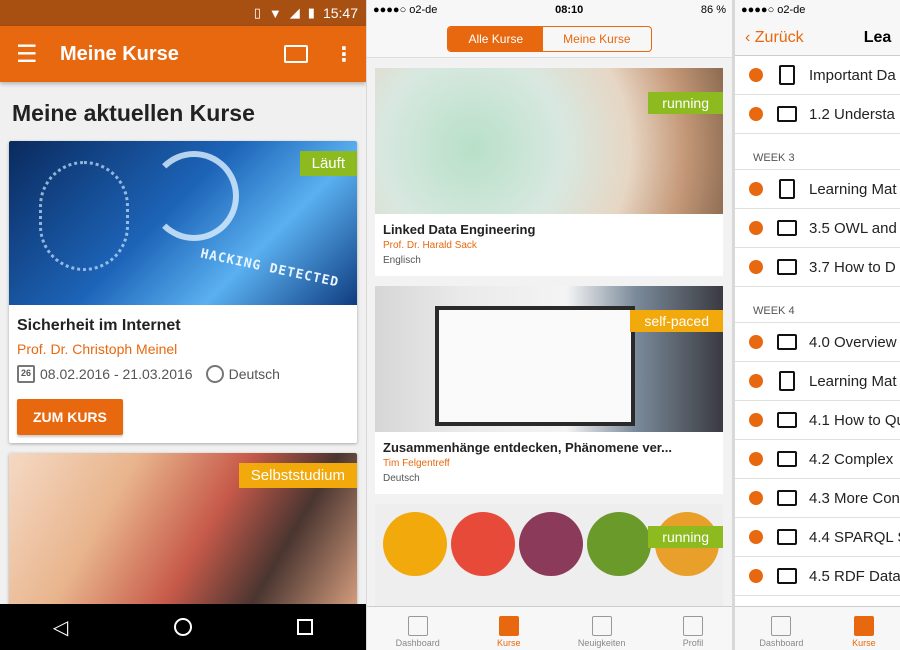  I want to click on go-to-course-button: ZUM KURS, so click(70, 417).